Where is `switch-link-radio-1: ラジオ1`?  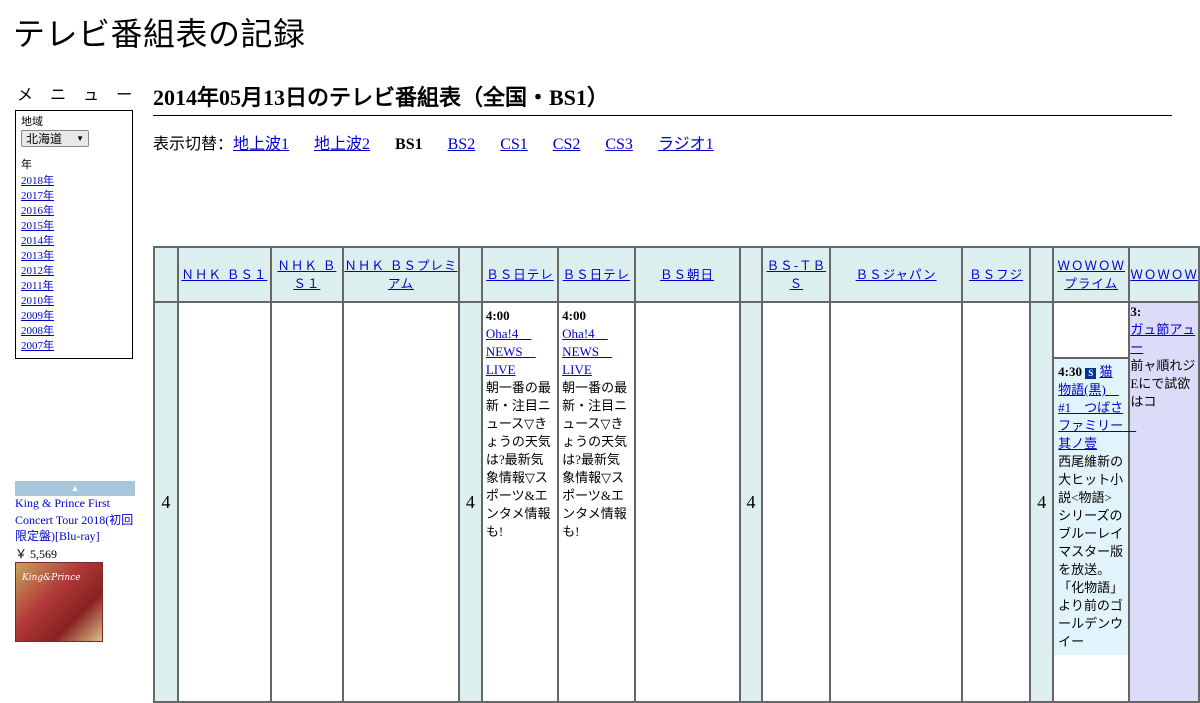
switch-link-radio-1: ラジオ1 is located at coordinates (686, 144).